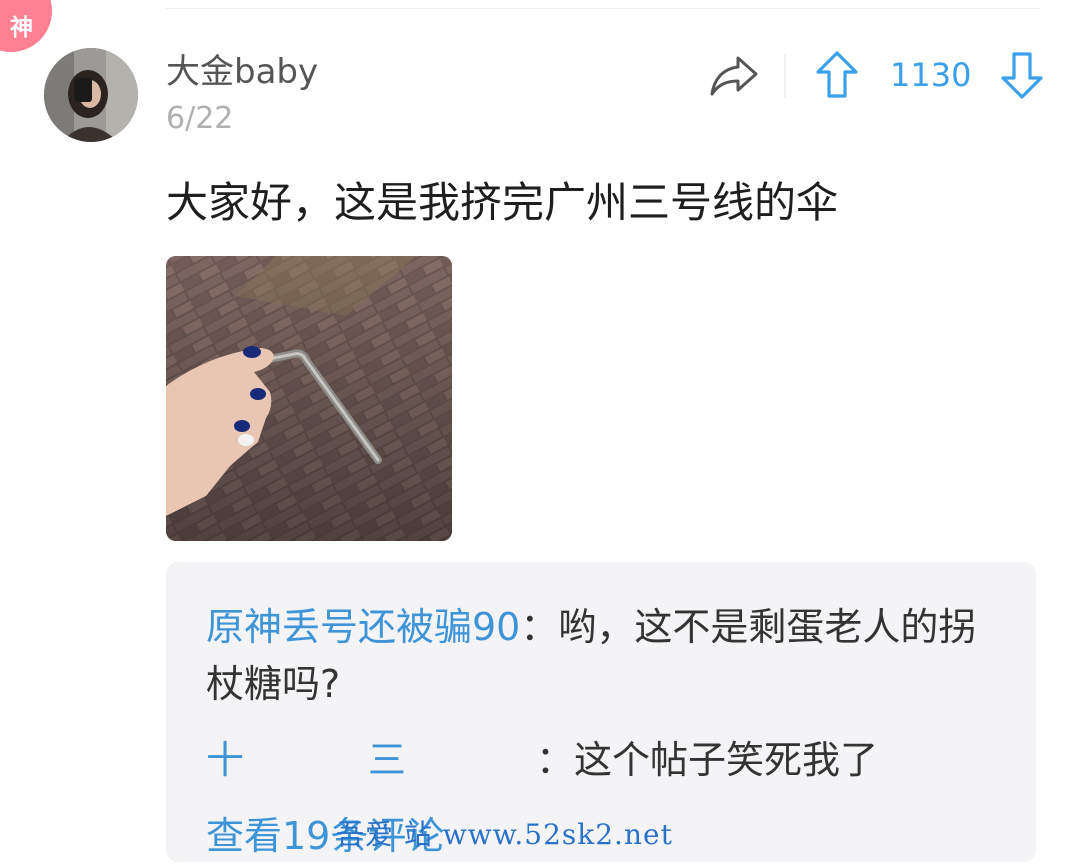 Image resolution: width=1080 pixels, height=865 pixels. I want to click on avatar, so click(91, 95).